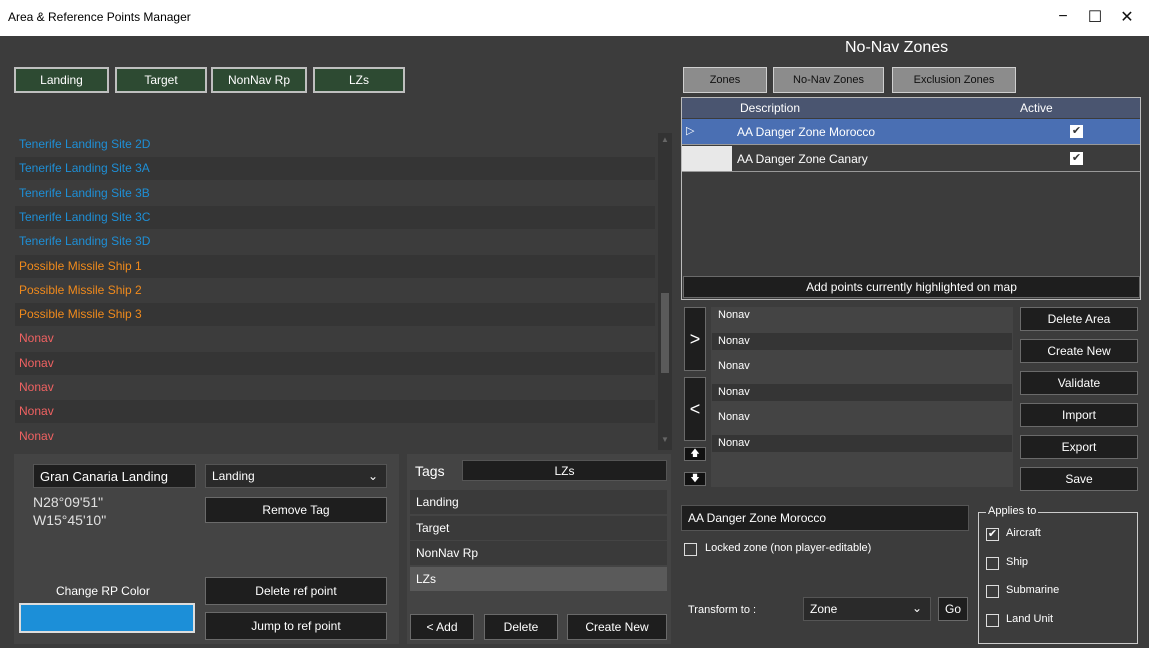 The width and height of the screenshot is (1149, 648). What do you see at coordinates (430, 471) in the screenshot?
I see `tags-heading: Tags` at bounding box center [430, 471].